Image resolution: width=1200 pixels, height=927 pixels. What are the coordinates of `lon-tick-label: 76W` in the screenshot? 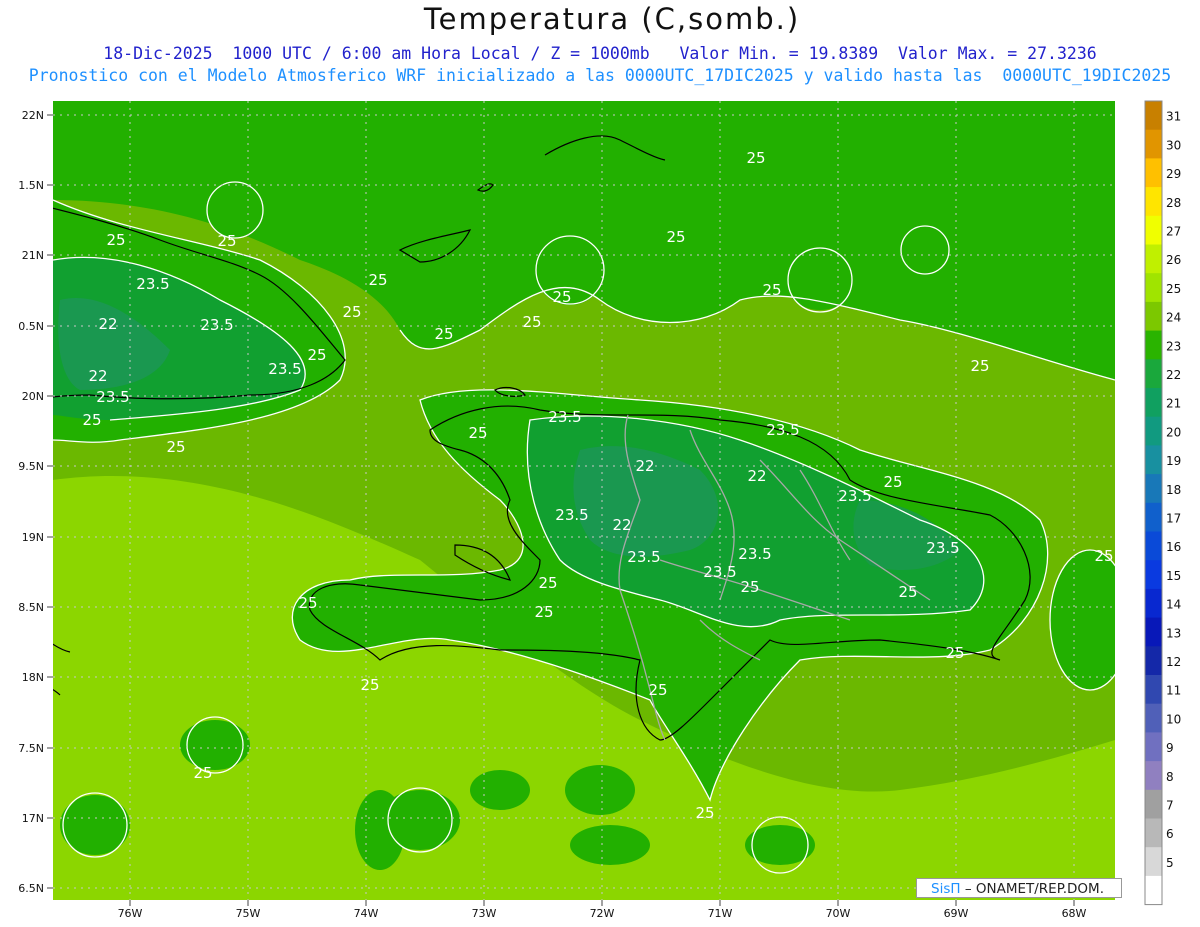 It's located at (130, 913).